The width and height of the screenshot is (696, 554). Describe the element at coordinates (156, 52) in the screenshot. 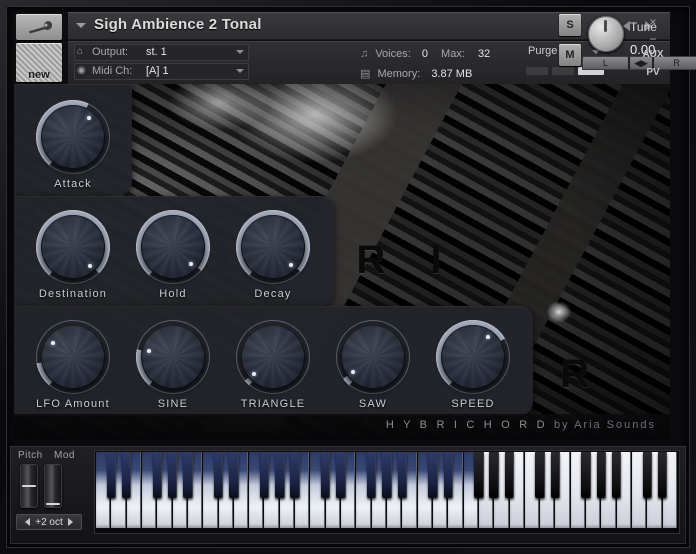

I see `output-value: st. 1` at that location.